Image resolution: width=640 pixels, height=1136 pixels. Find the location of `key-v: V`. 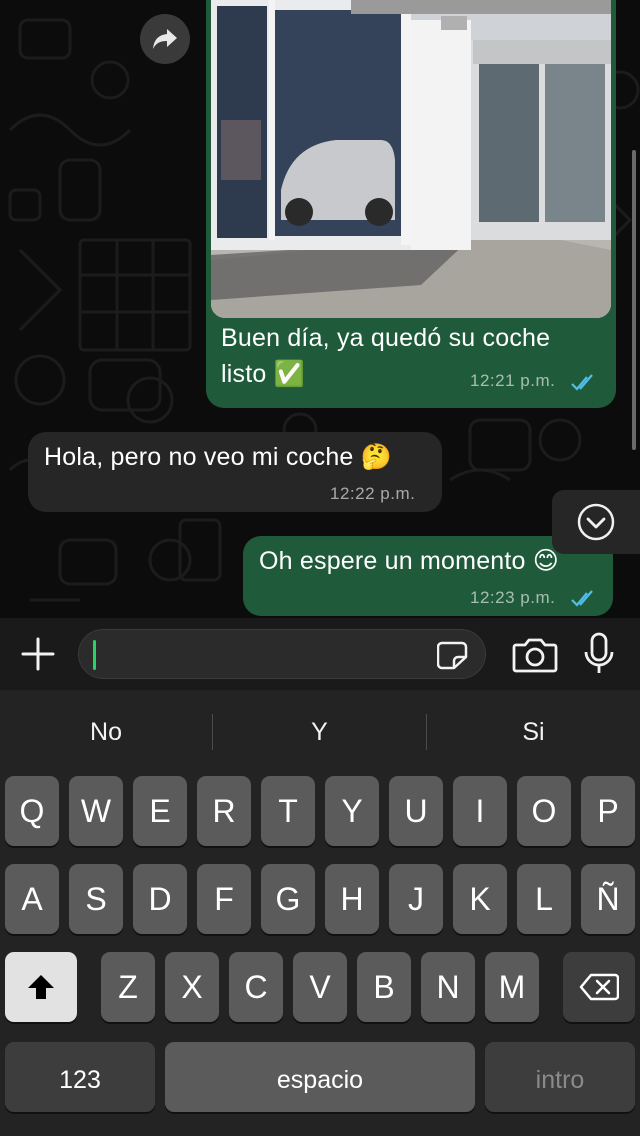

key-v: V is located at coordinates (320, 987).